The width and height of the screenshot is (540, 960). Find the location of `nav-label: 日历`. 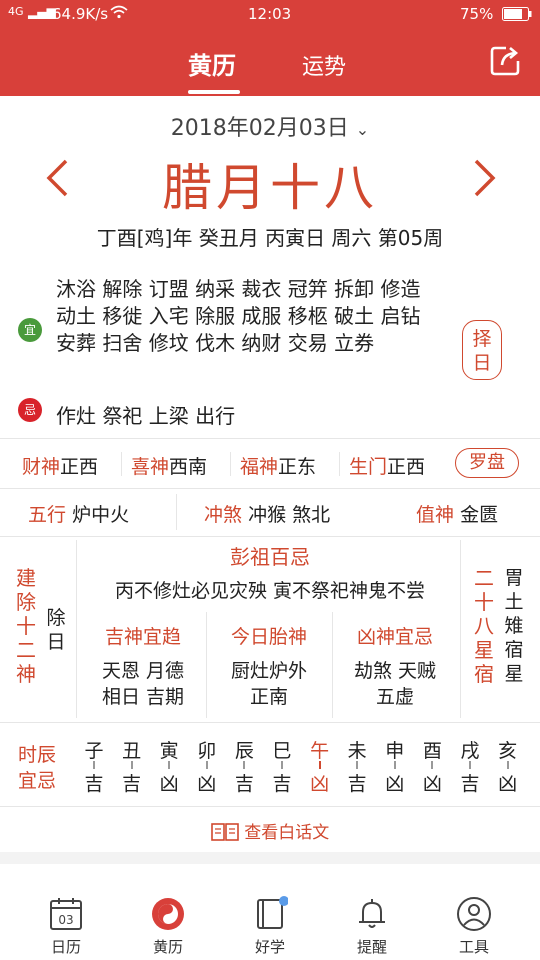

nav-label: 日历 is located at coordinates (66, 946).